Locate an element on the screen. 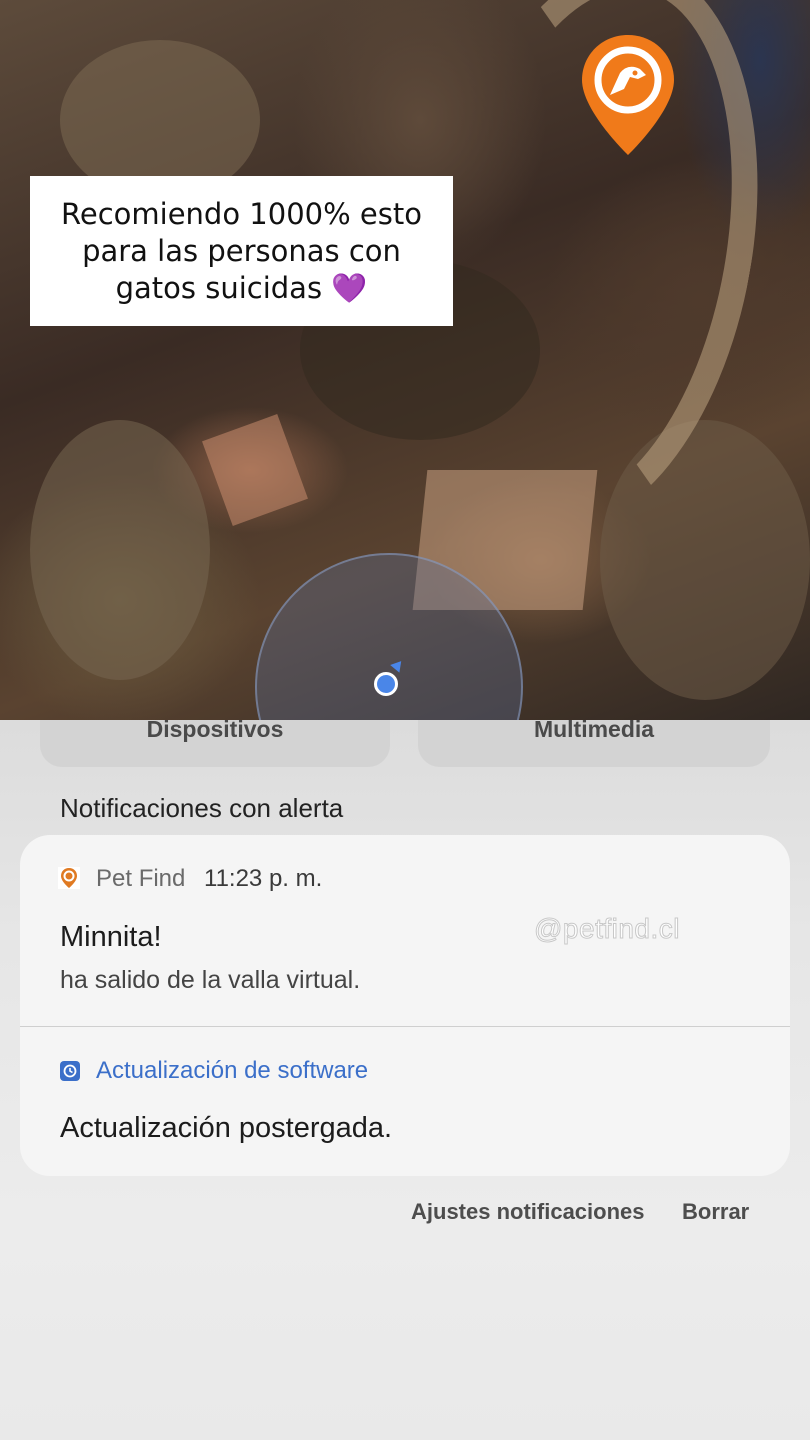  tree-canopy is located at coordinates (120, 550).